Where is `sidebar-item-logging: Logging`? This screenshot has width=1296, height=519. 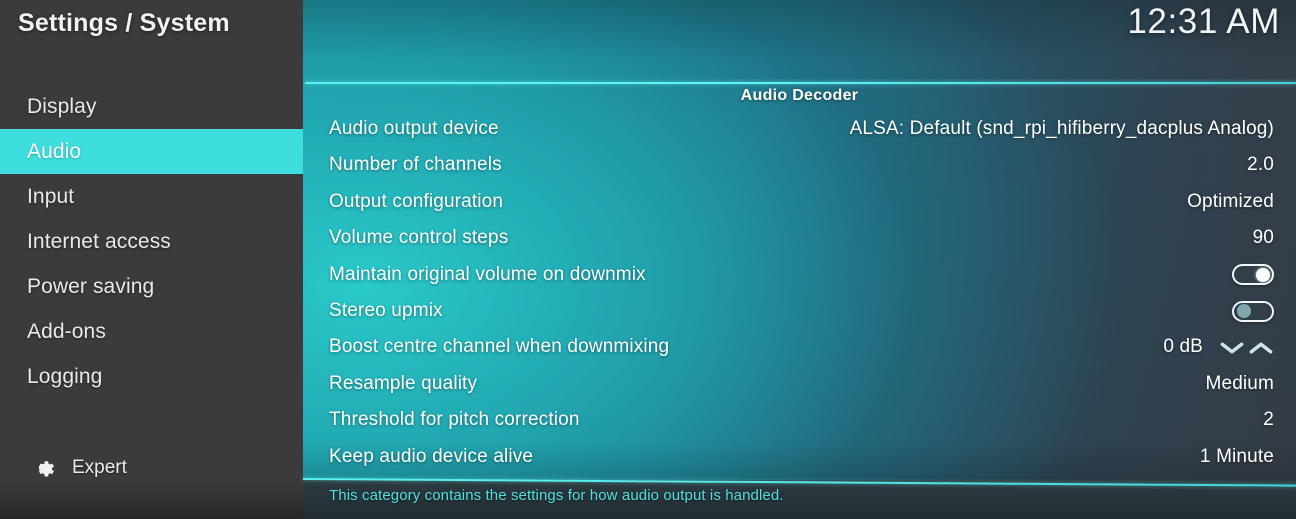 sidebar-item-logging: Logging is located at coordinates (151, 376).